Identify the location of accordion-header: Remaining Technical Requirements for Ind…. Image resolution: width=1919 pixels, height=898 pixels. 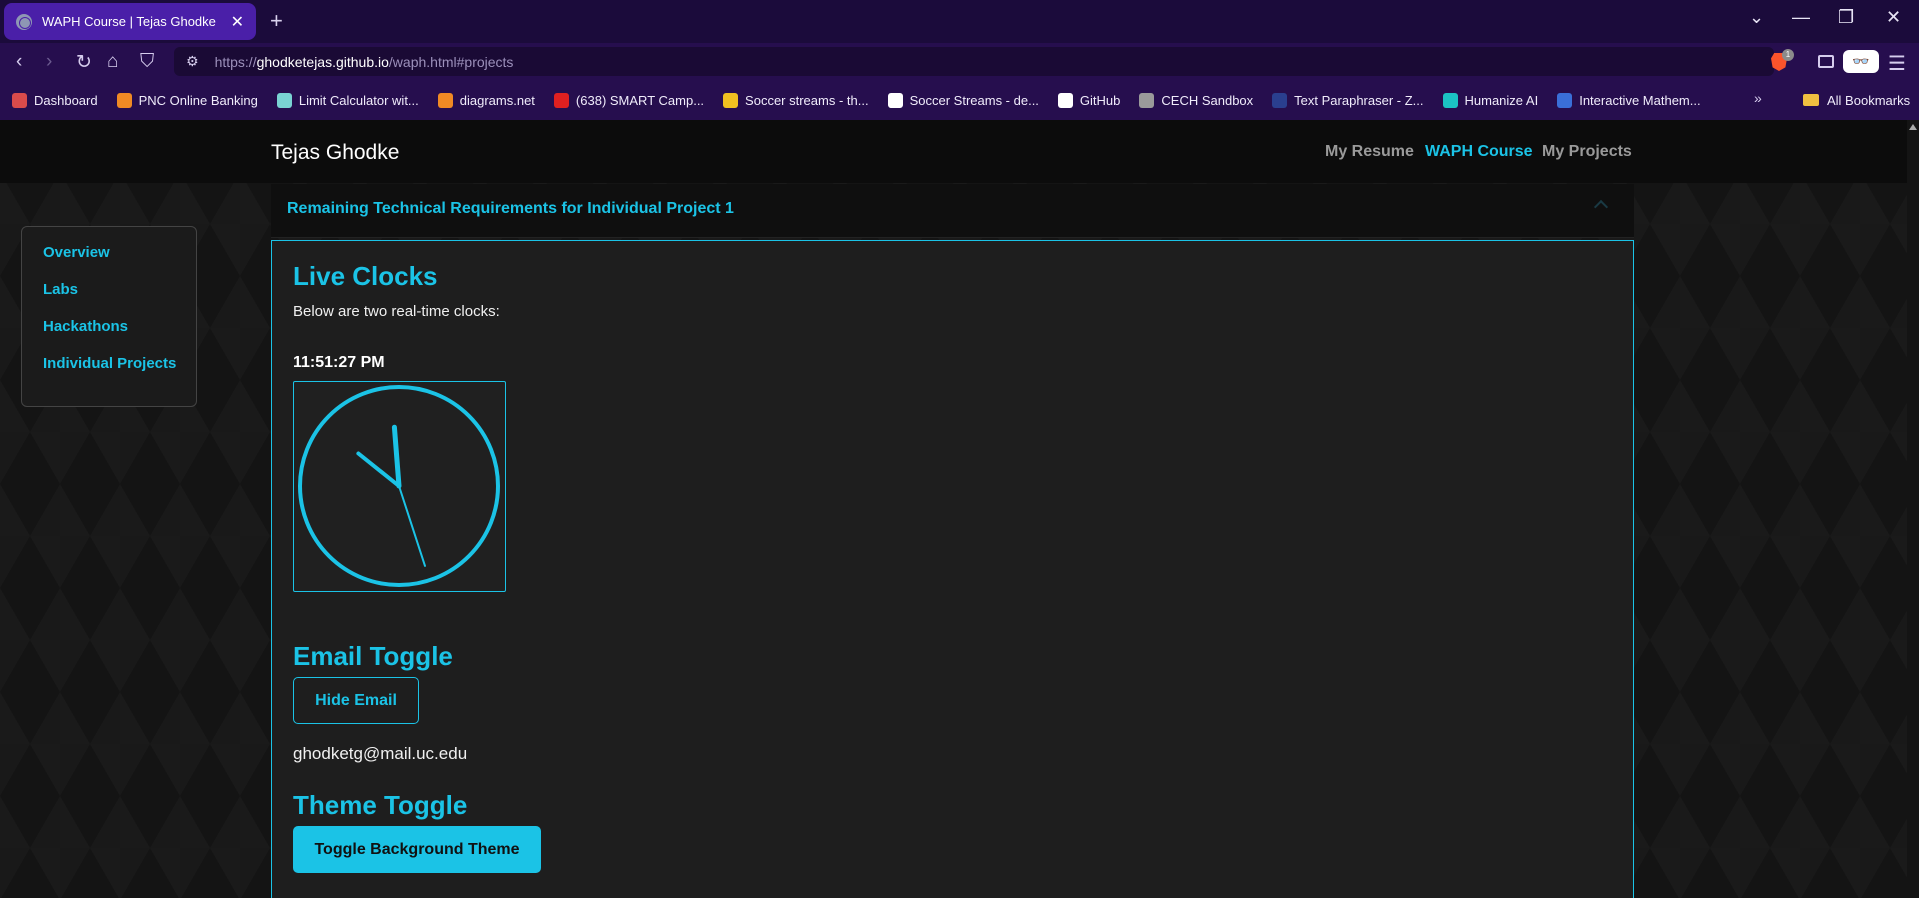
(952, 211).